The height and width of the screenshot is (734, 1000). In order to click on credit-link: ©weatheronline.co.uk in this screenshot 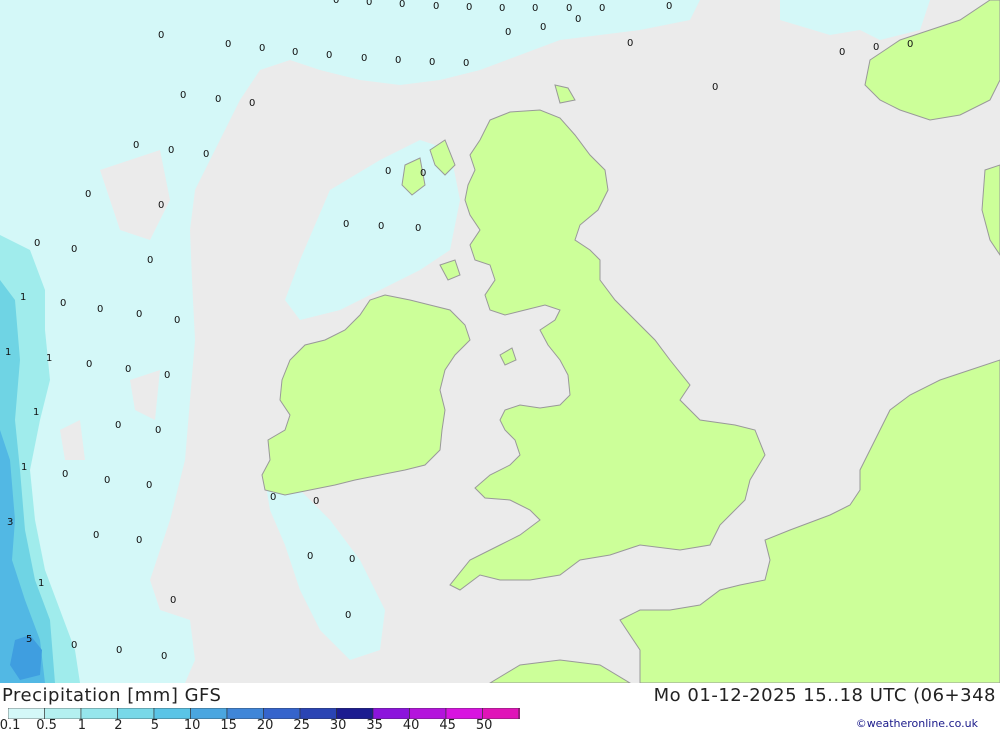, I will do `click(917, 723)`.